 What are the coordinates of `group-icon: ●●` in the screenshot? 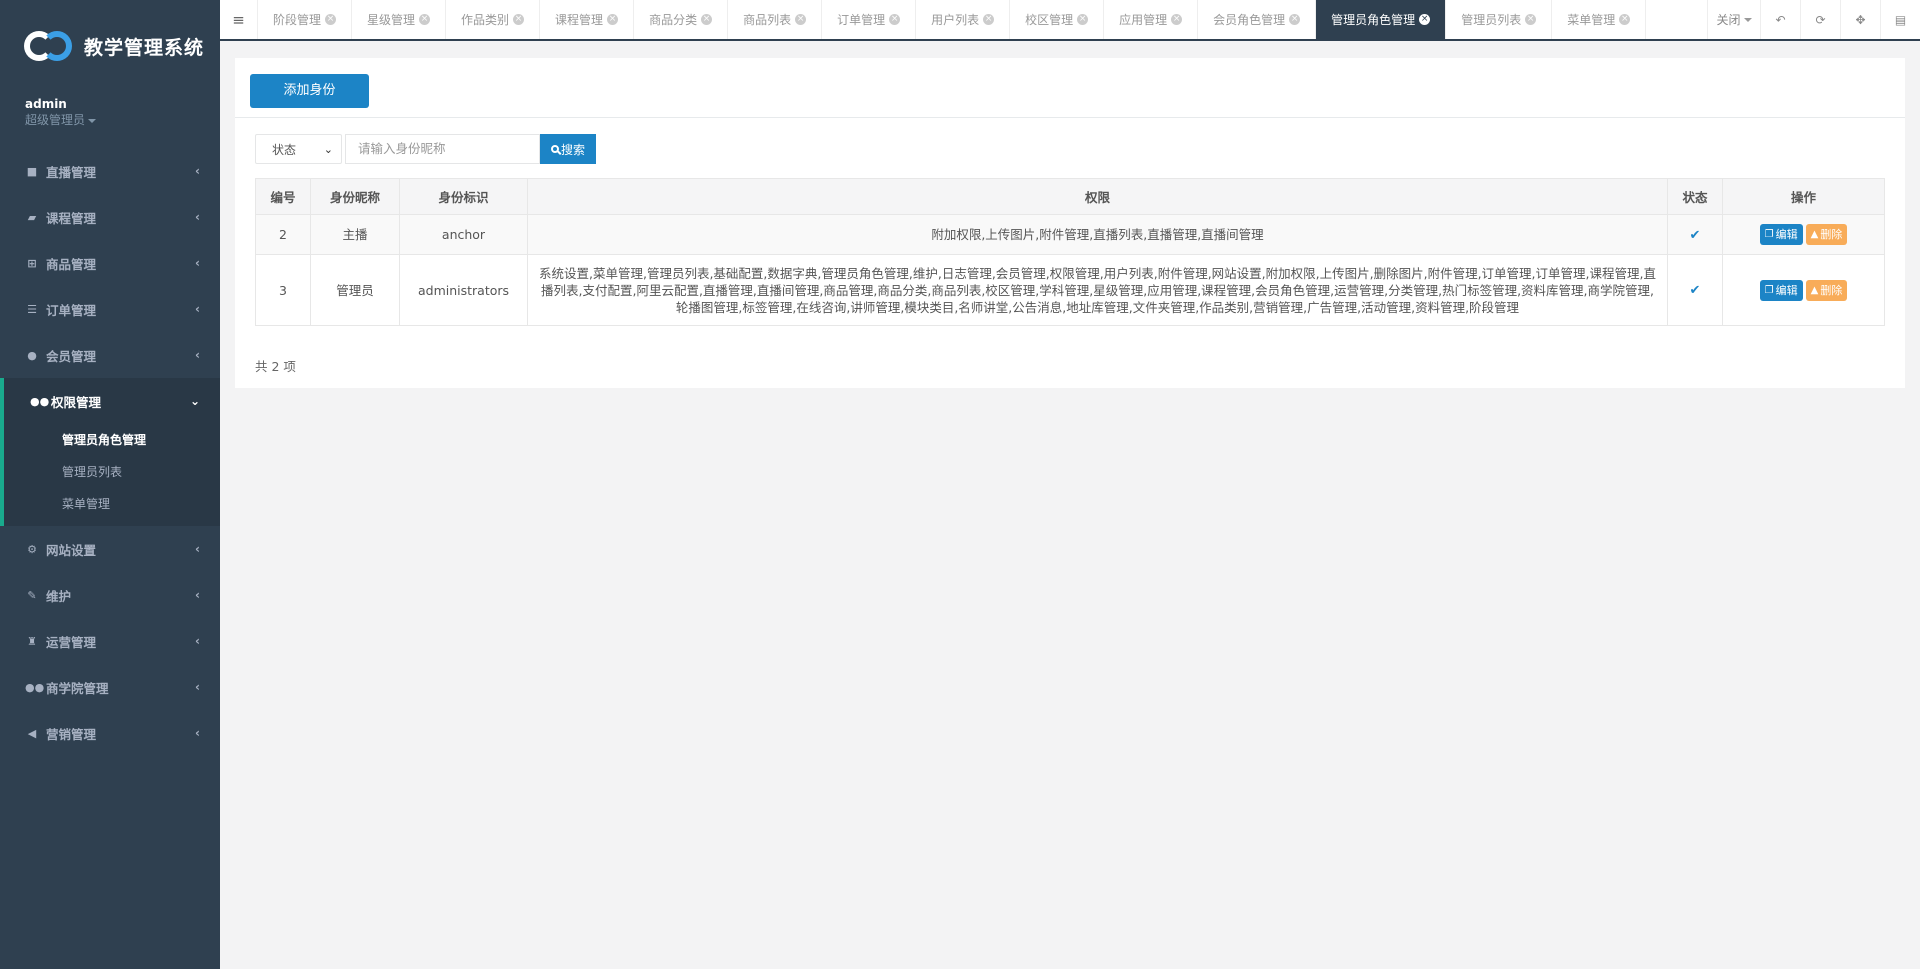 It's located at (35, 687).